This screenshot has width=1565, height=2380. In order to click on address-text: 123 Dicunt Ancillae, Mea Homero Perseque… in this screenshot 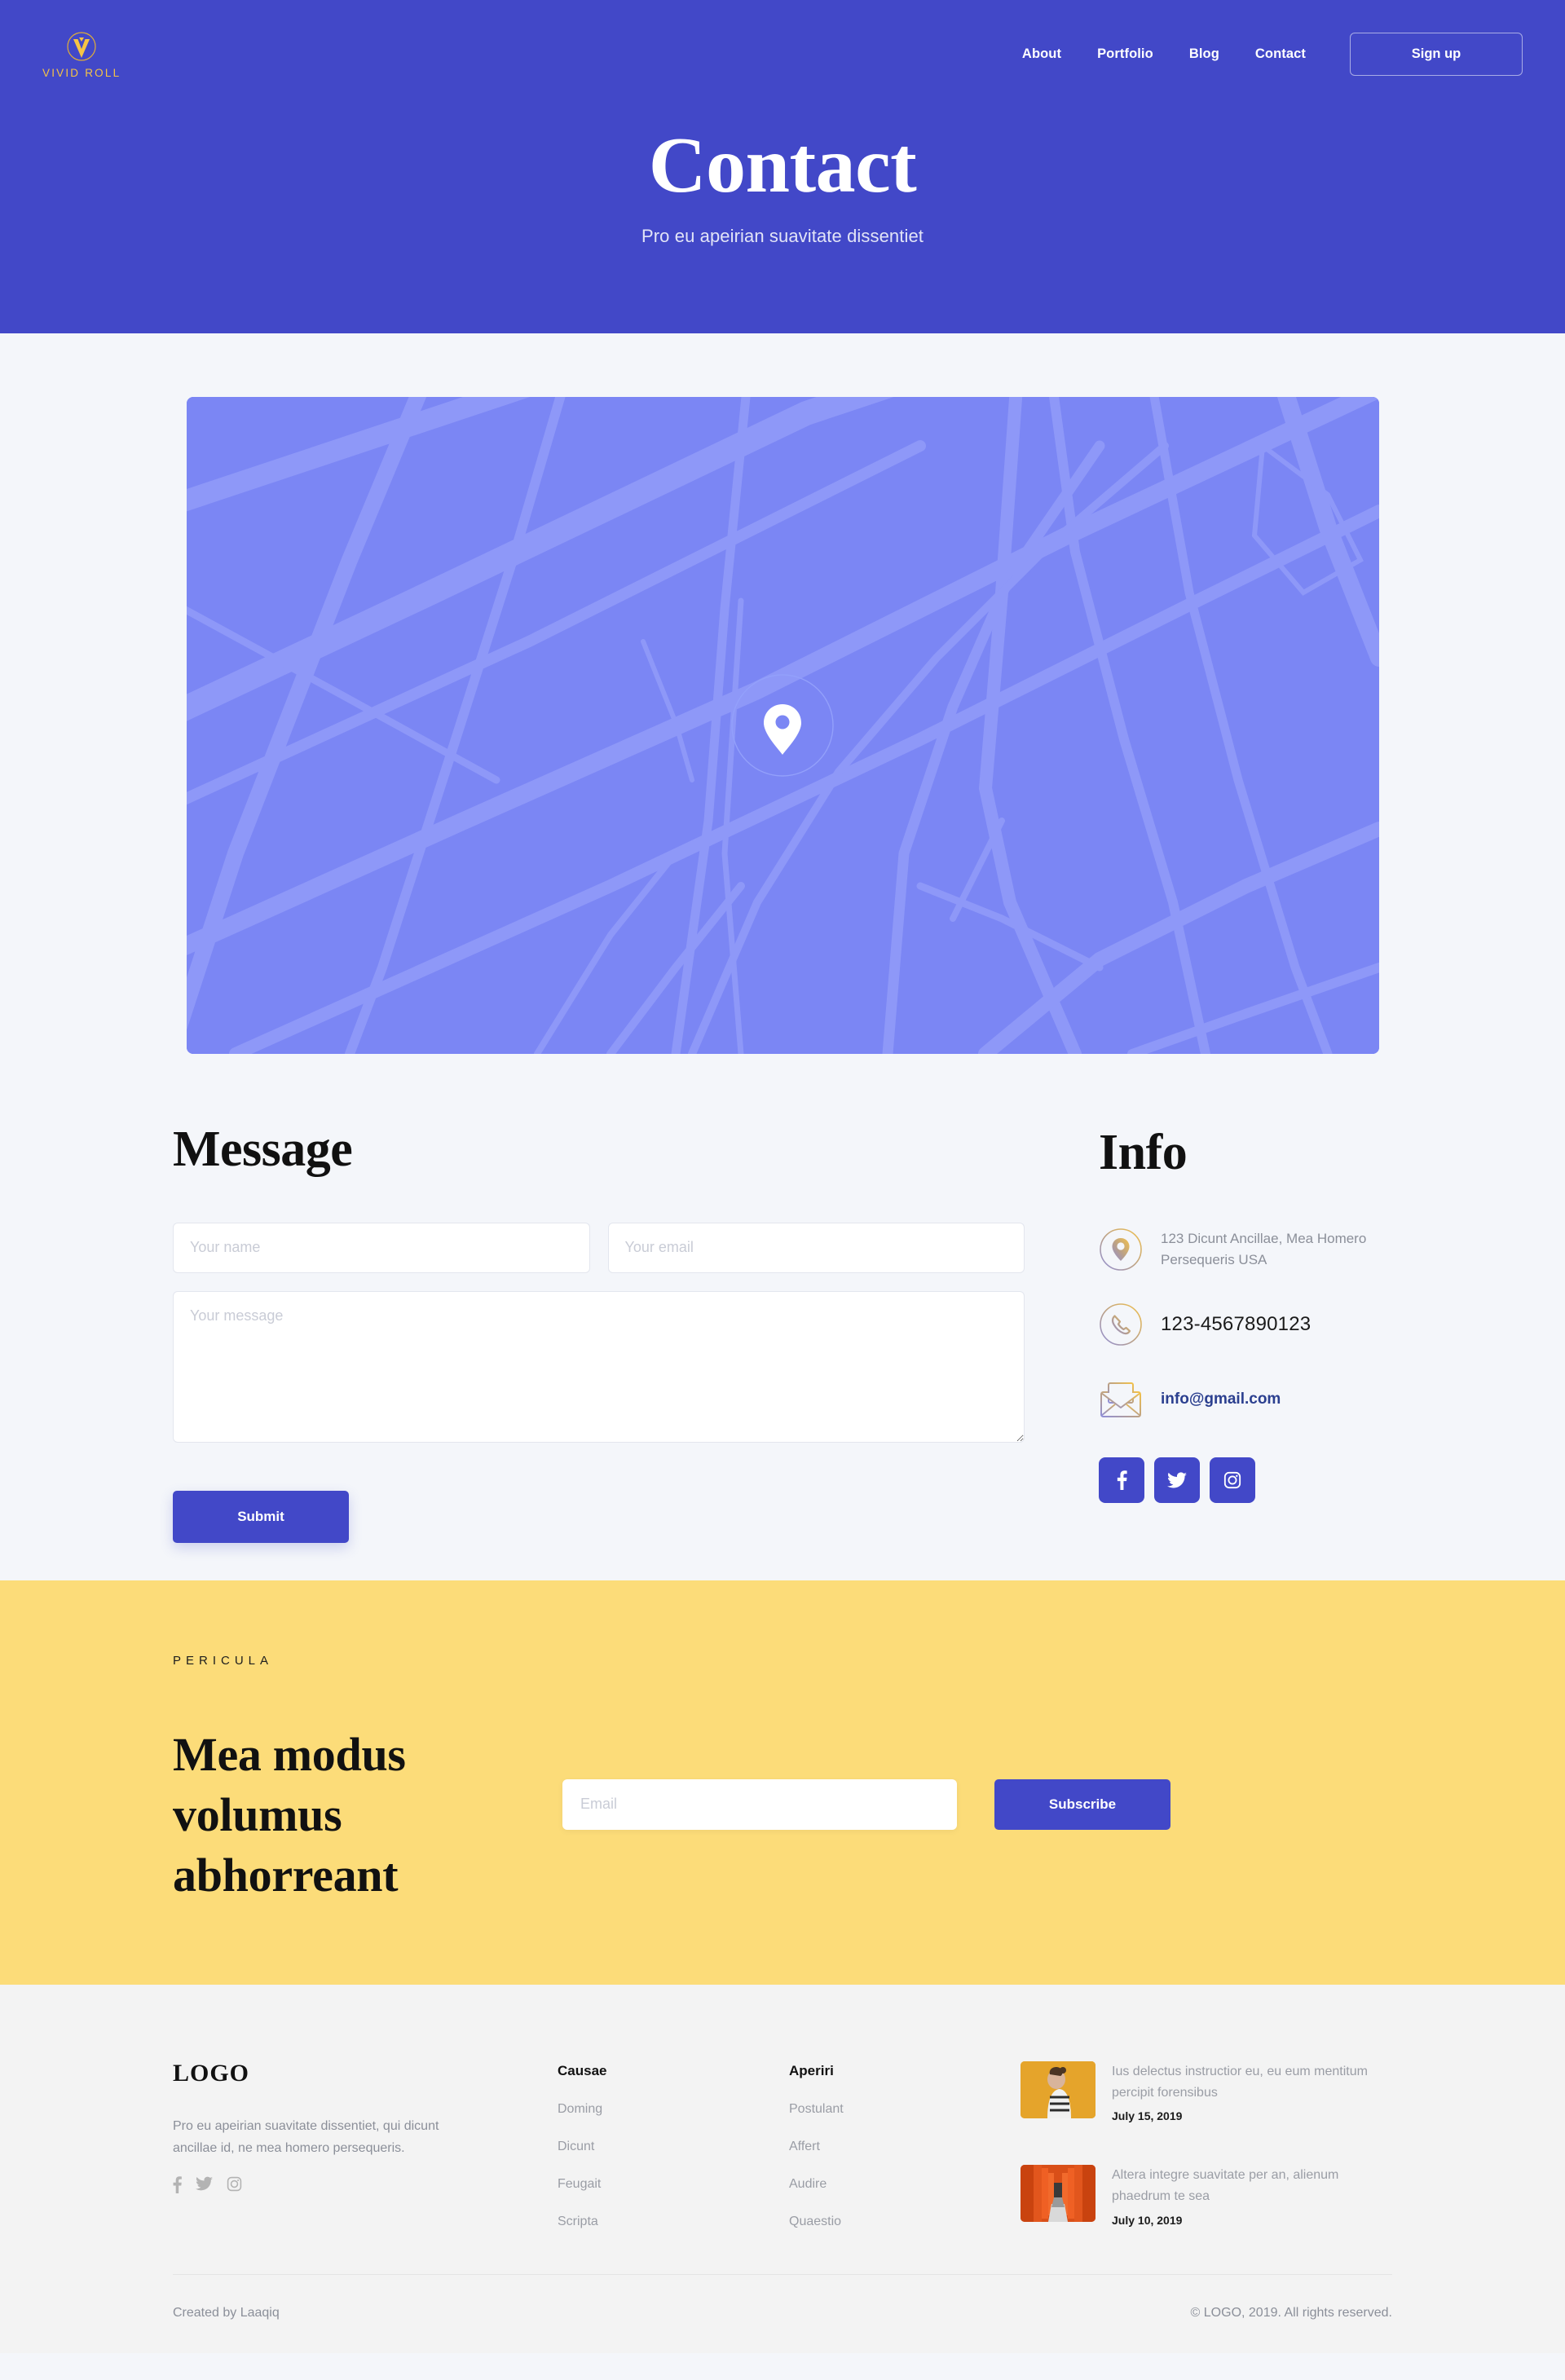, I will do `click(1264, 1248)`.